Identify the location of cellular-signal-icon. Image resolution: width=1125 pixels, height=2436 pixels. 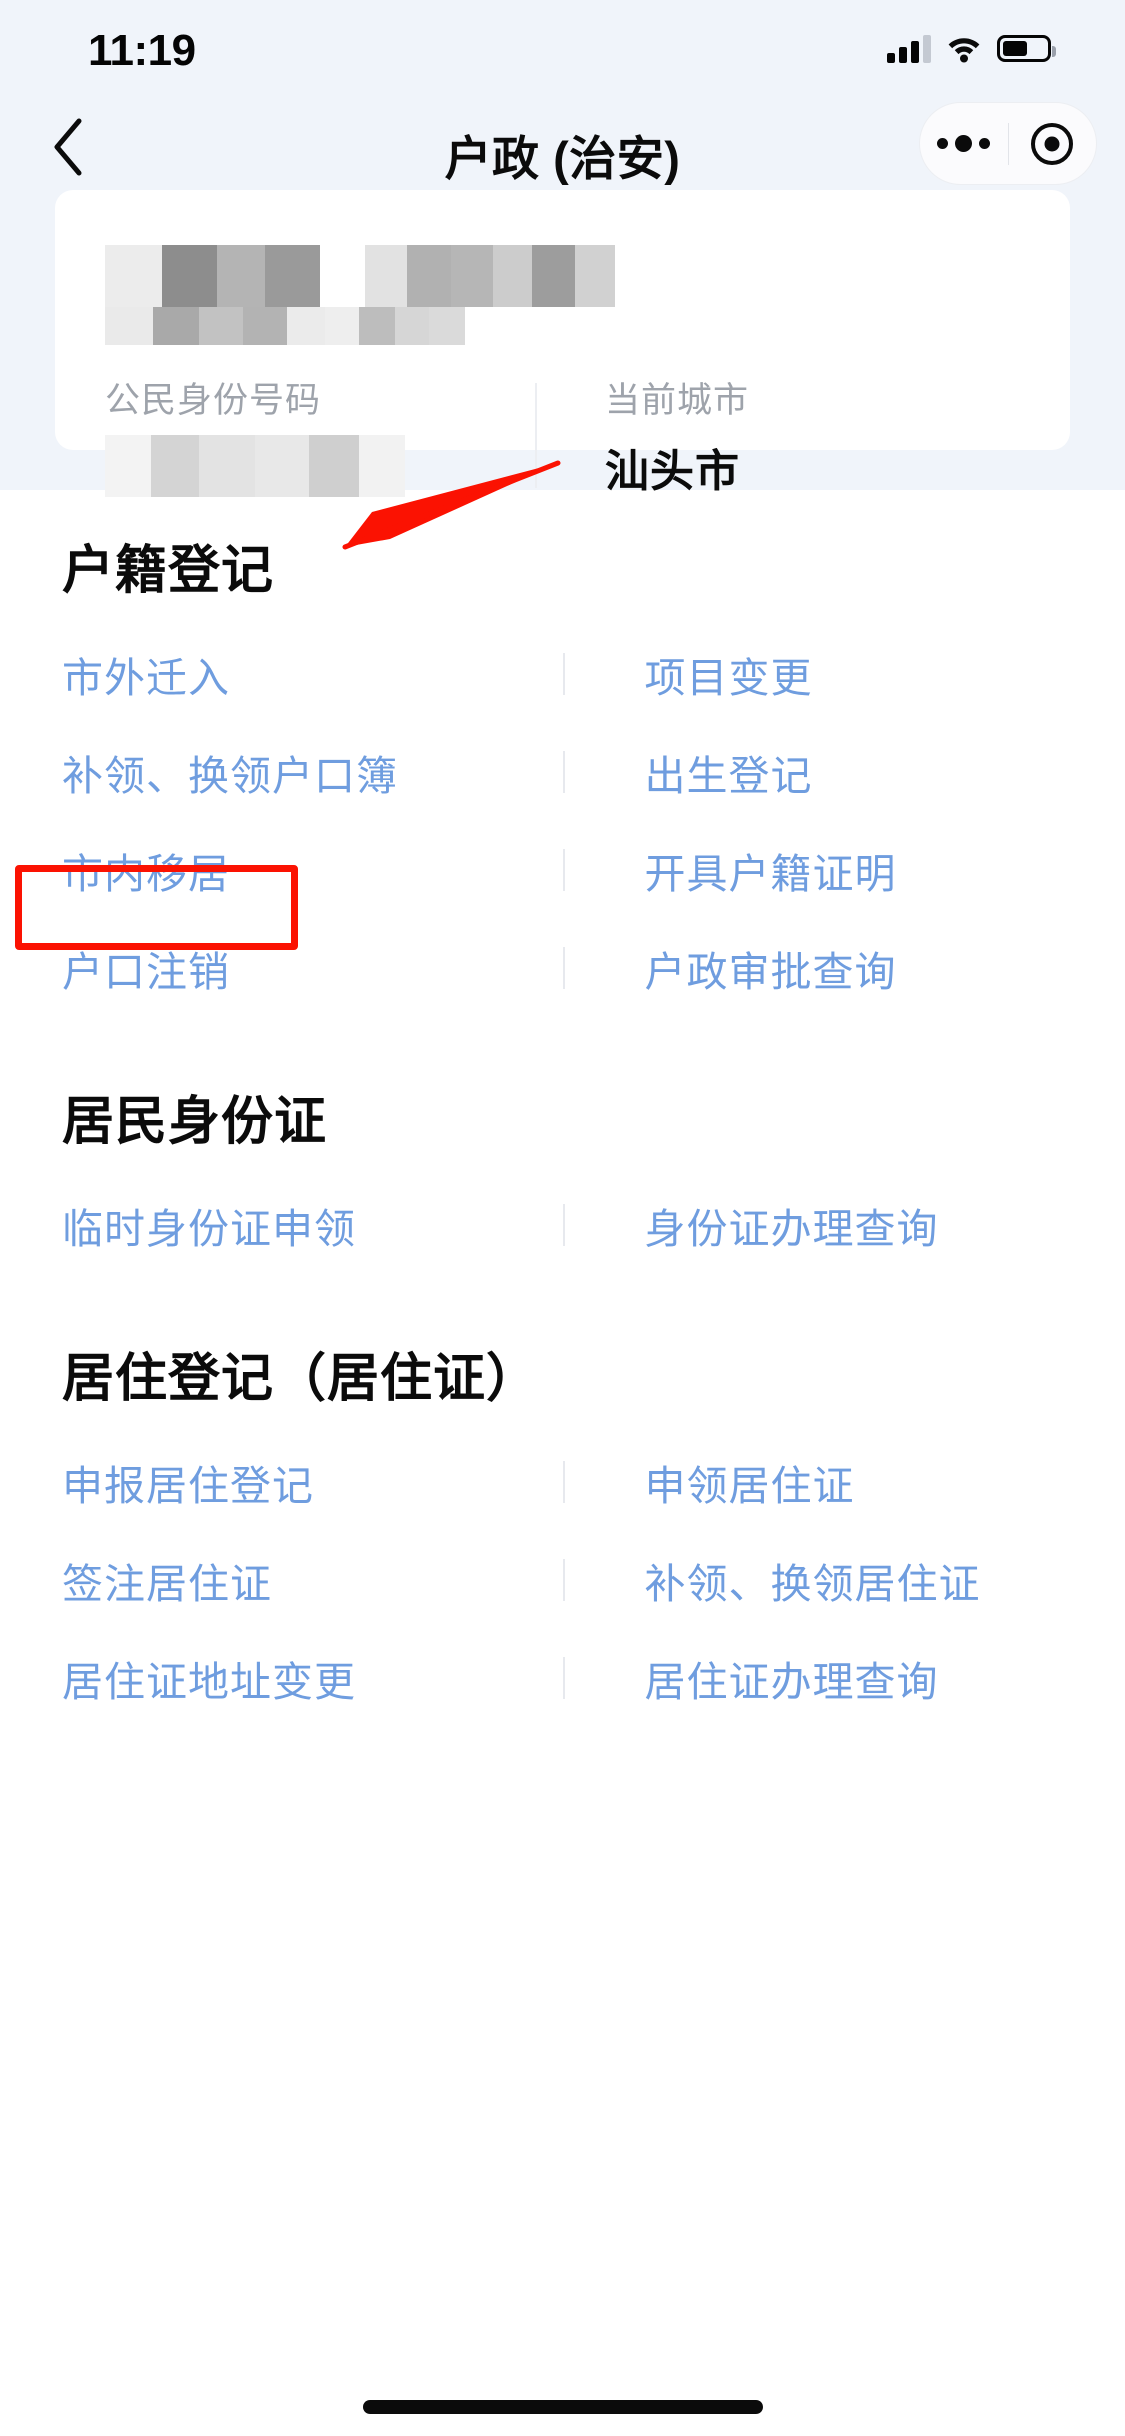
(909, 48).